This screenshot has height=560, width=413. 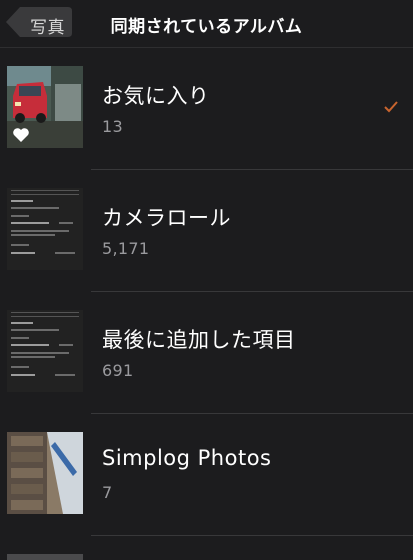 What do you see at coordinates (206, 27) in the screenshot?
I see `page-title: 同期されているアルバム` at bounding box center [206, 27].